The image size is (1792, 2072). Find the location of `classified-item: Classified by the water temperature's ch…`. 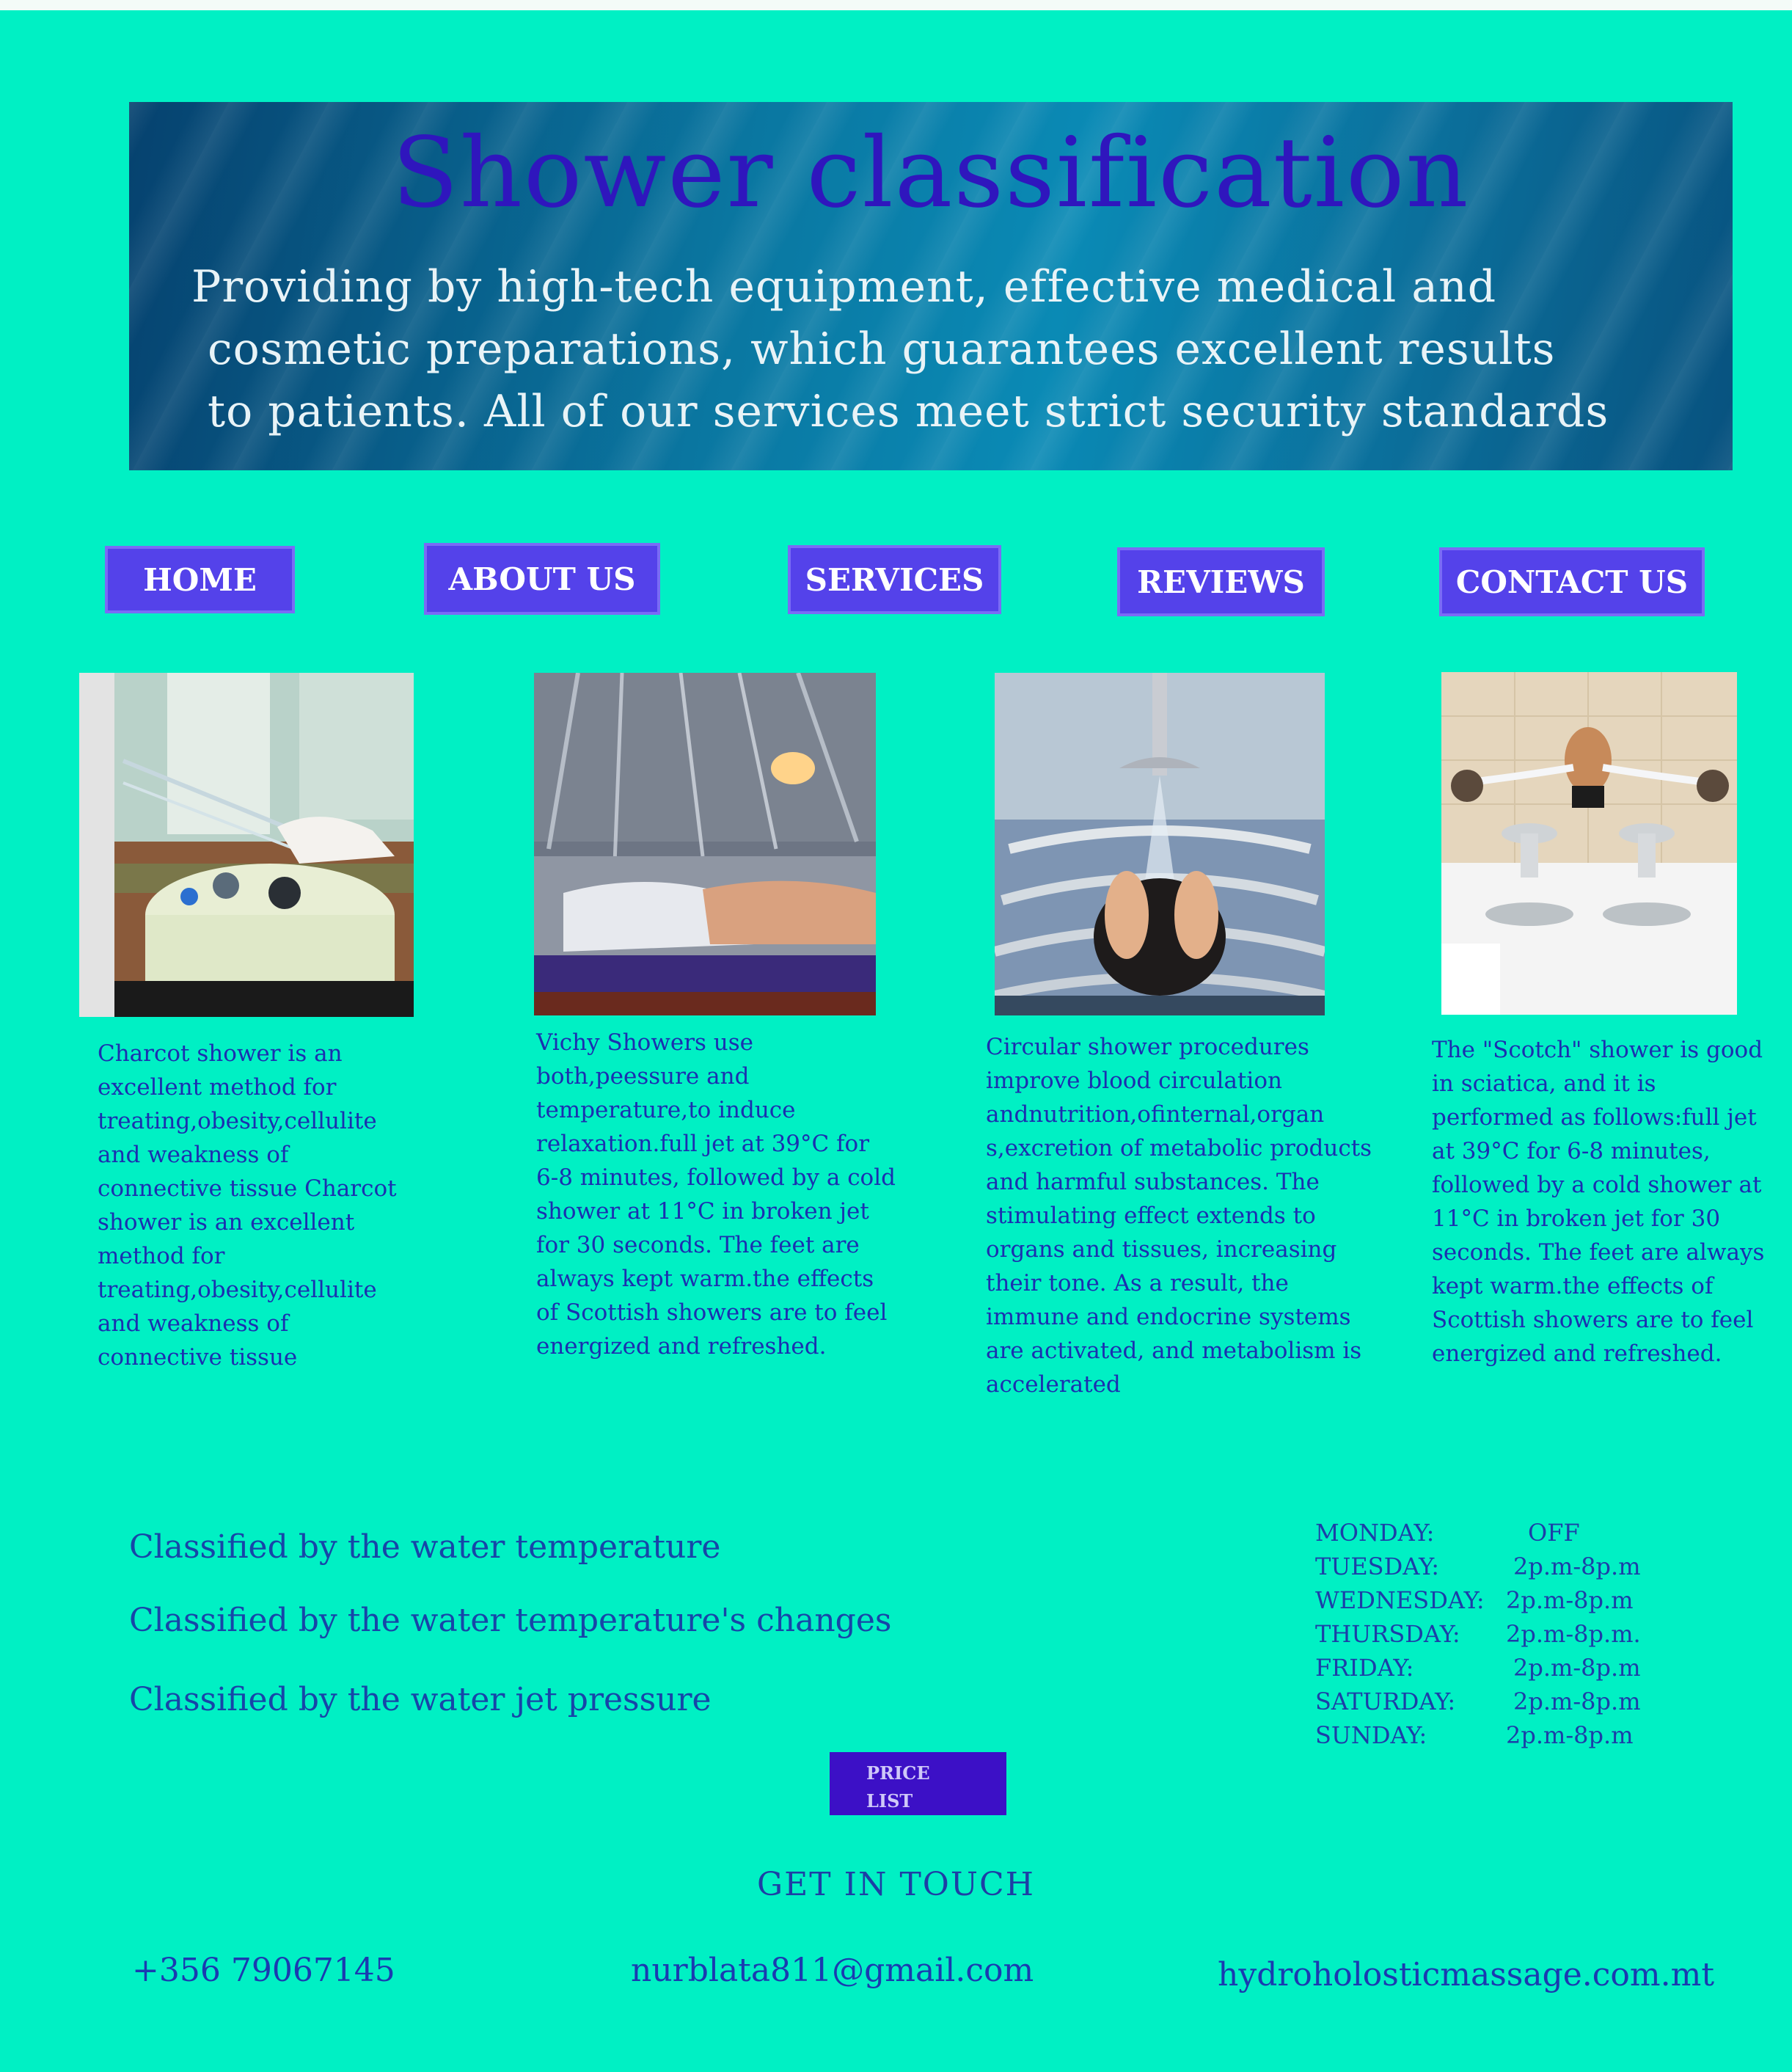

classified-item: Classified by the water temperature's ch… is located at coordinates (510, 1620).